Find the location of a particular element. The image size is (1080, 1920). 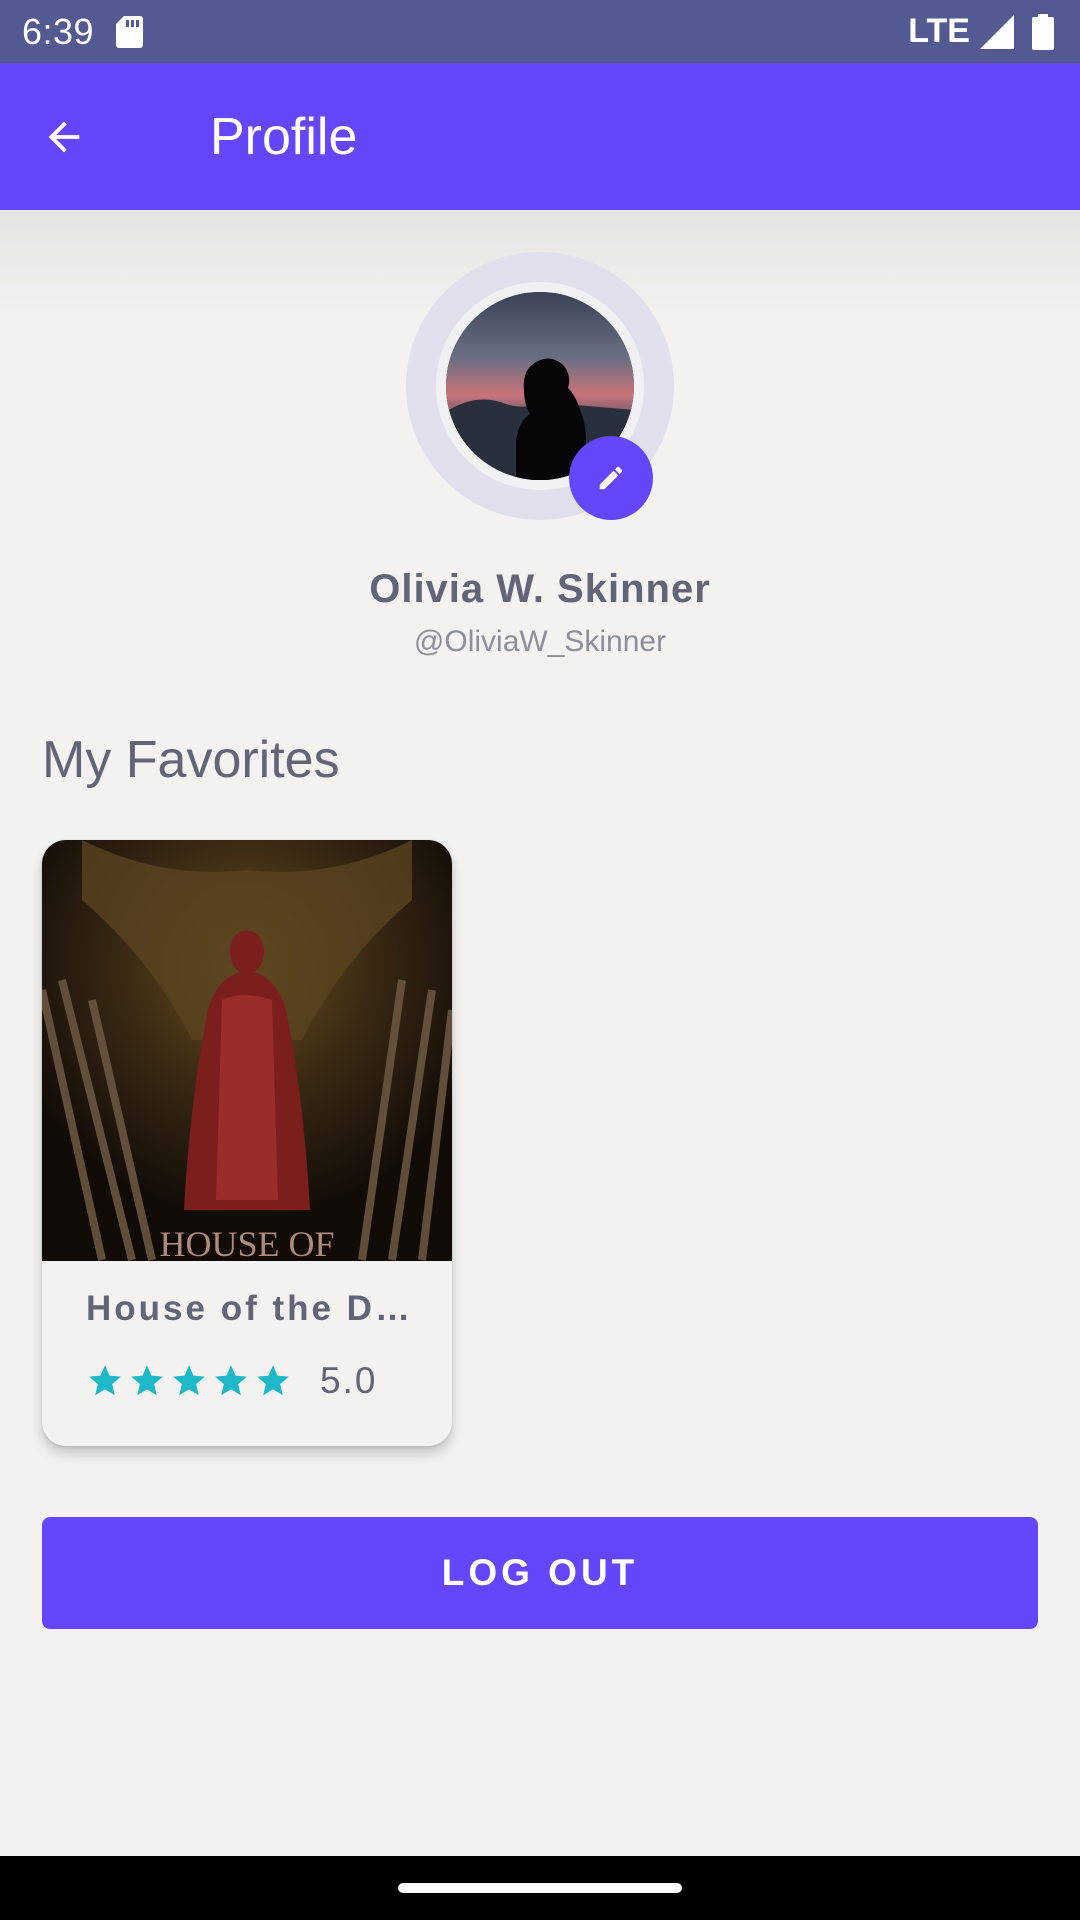

favorites-section-title: My Favorites is located at coordinates (191, 760).